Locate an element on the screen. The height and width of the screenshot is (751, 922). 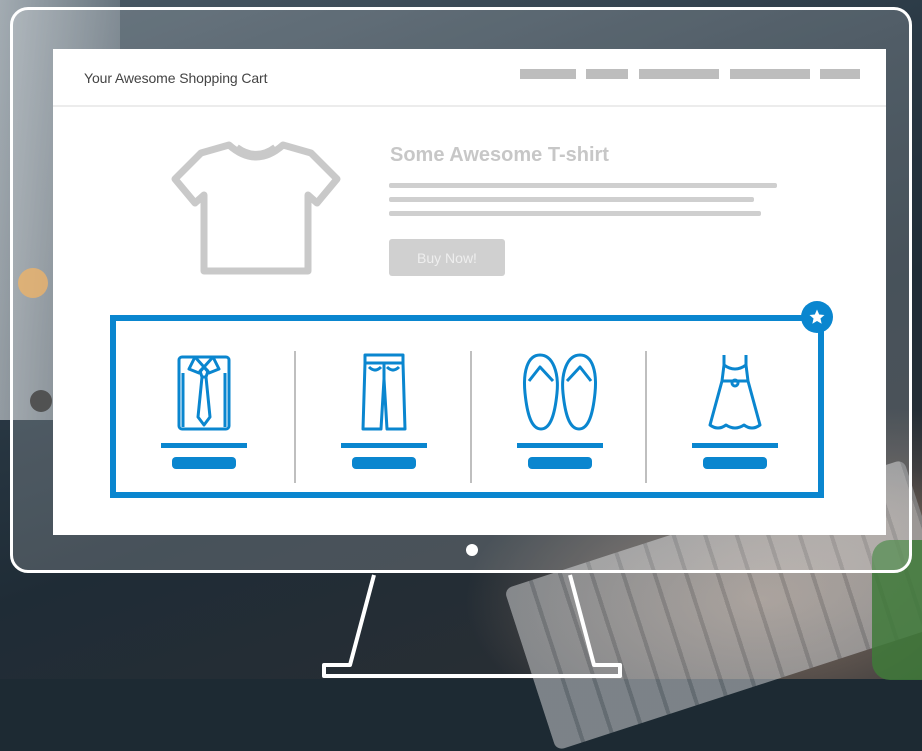
dress-icon is located at coordinates (735, 392).